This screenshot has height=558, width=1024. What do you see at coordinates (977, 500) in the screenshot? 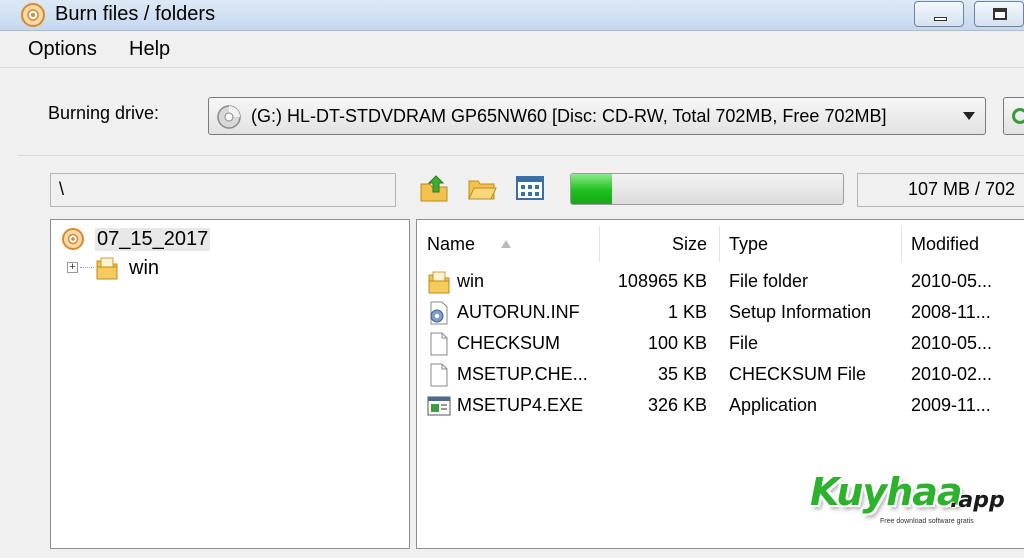
I see `watermark-suffix: .app` at bounding box center [977, 500].